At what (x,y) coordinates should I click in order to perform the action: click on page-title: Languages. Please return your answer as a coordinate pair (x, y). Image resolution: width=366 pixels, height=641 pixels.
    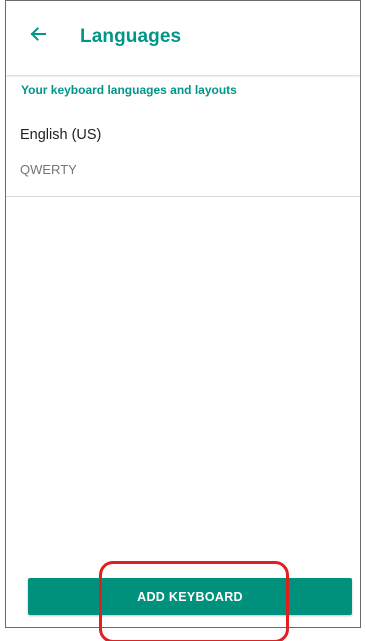
    Looking at the image, I should click on (131, 36).